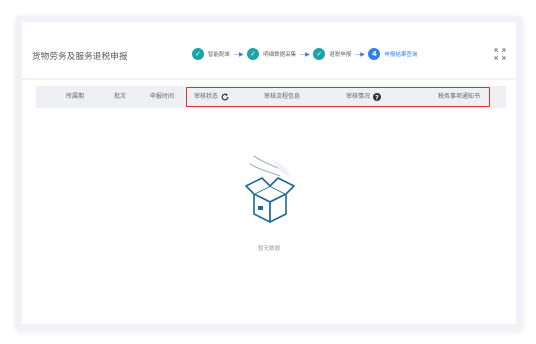  Describe the element at coordinates (280, 55) in the screenshot. I see `step-label: 明细数据采集` at that location.